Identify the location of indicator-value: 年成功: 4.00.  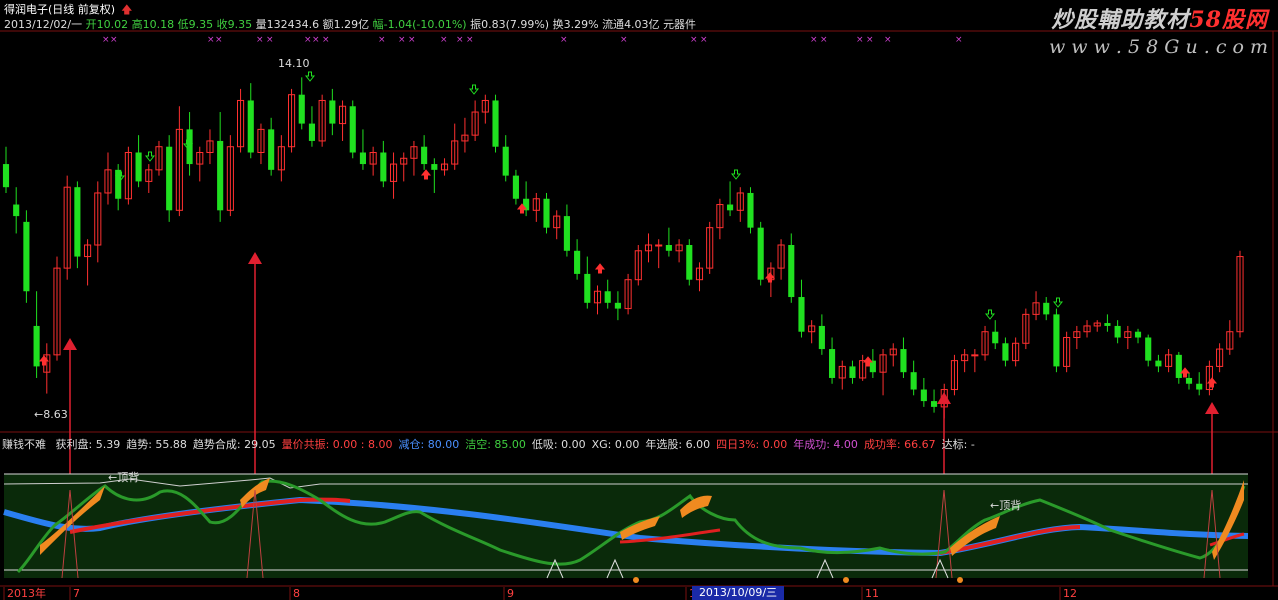
(825, 444).